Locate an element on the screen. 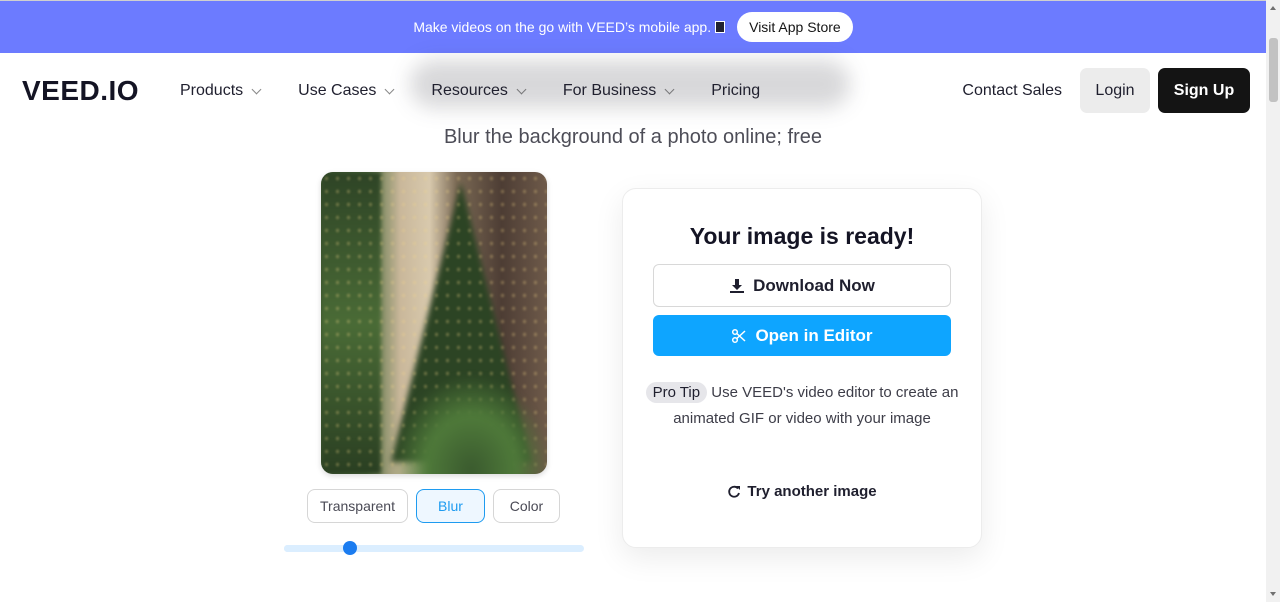 The width and height of the screenshot is (1280, 602). menu-products: Products is located at coordinates (221, 91).